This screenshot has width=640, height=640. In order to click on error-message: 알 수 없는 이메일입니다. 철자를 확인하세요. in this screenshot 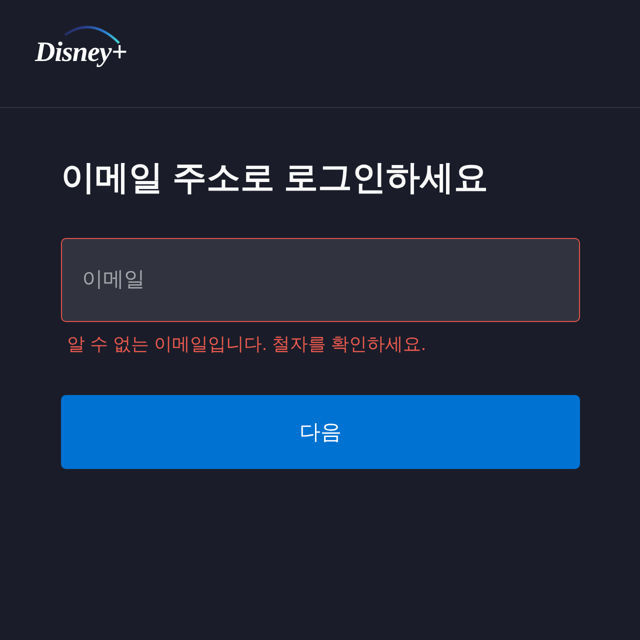, I will do `click(247, 344)`.